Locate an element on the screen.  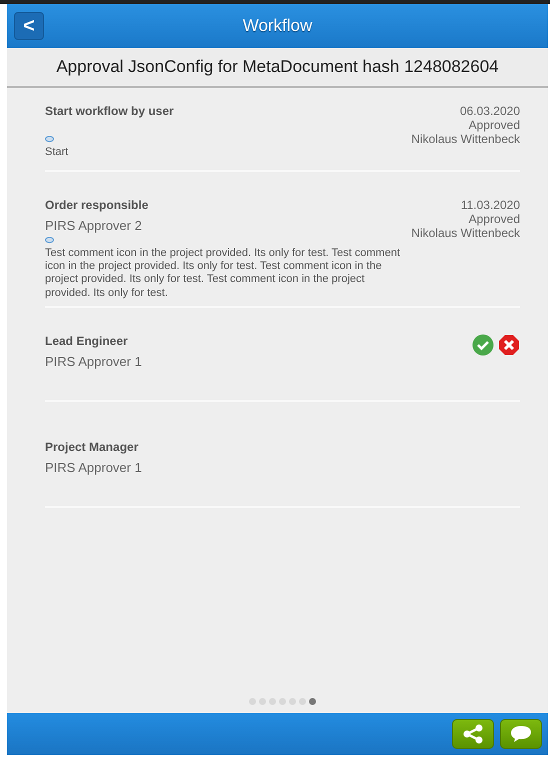
share-button is located at coordinates (473, 734).